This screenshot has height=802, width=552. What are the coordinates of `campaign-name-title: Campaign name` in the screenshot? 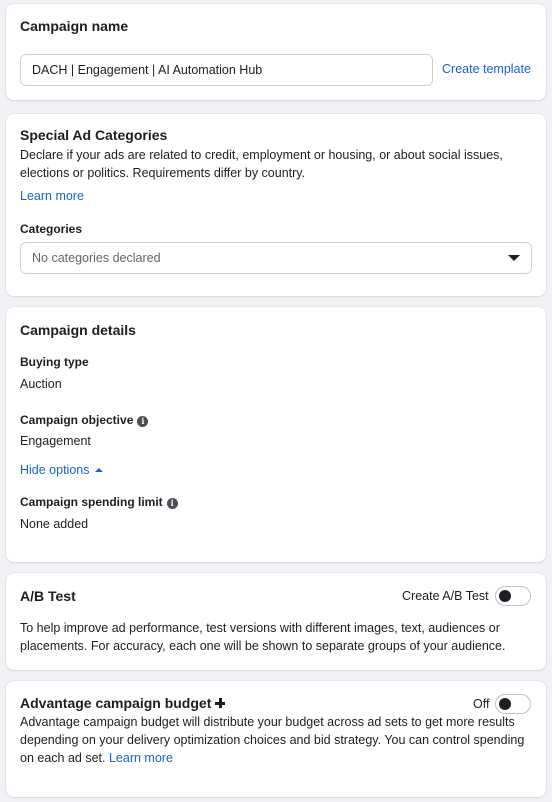 It's located at (74, 26).